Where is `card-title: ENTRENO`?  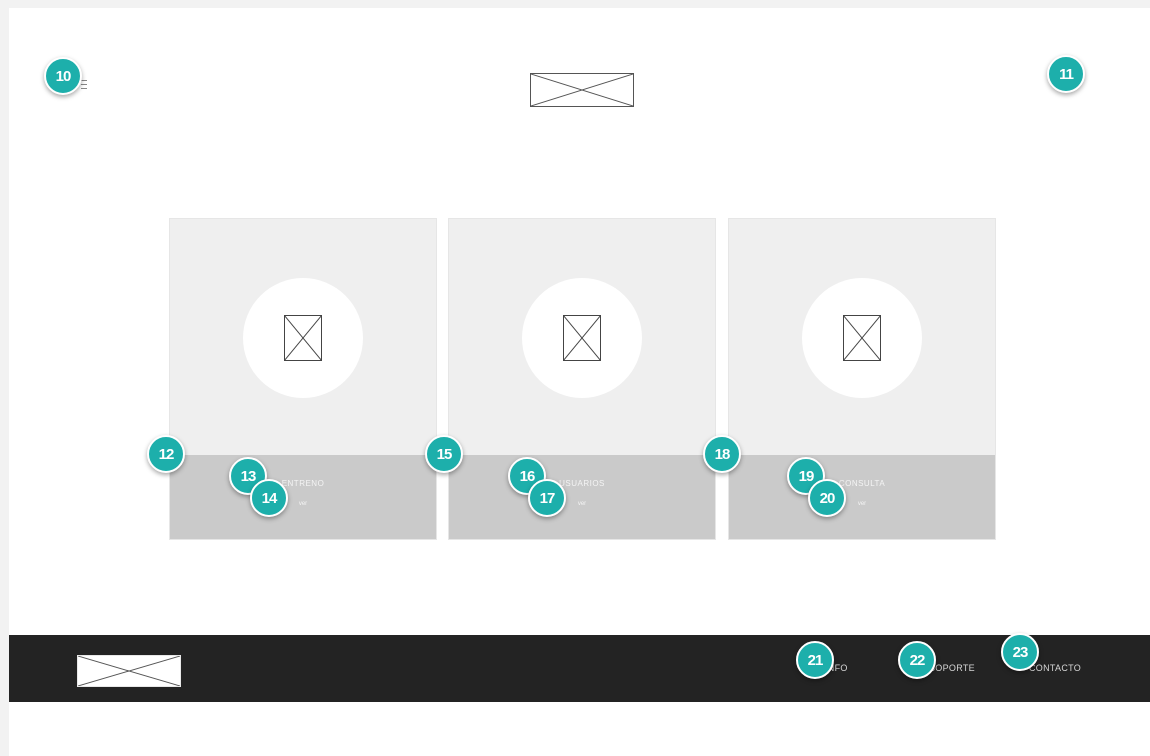 card-title: ENTRENO is located at coordinates (303, 483).